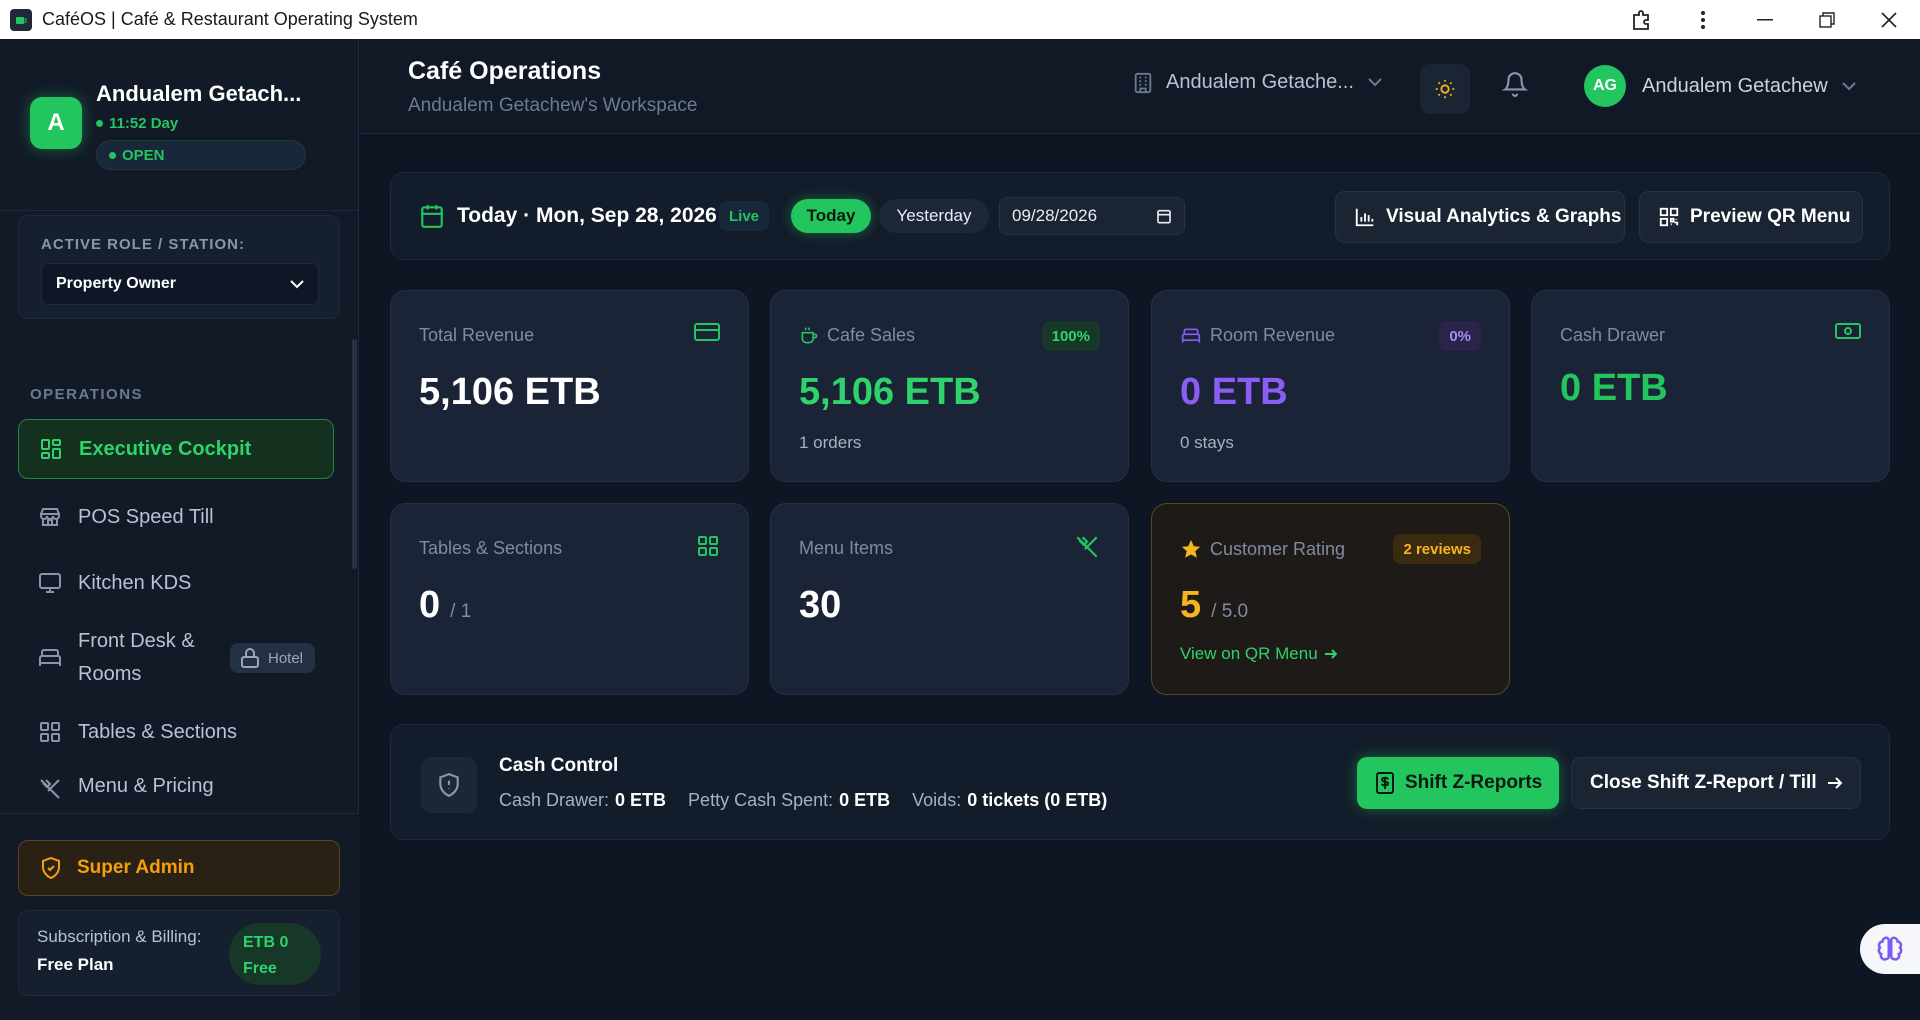 This screenshot has height=1020, width=1920. What do you see at coordinates (505, 71) in the screenshot?
I see `page-title: Café Operations` at bounding box center [505, 71].